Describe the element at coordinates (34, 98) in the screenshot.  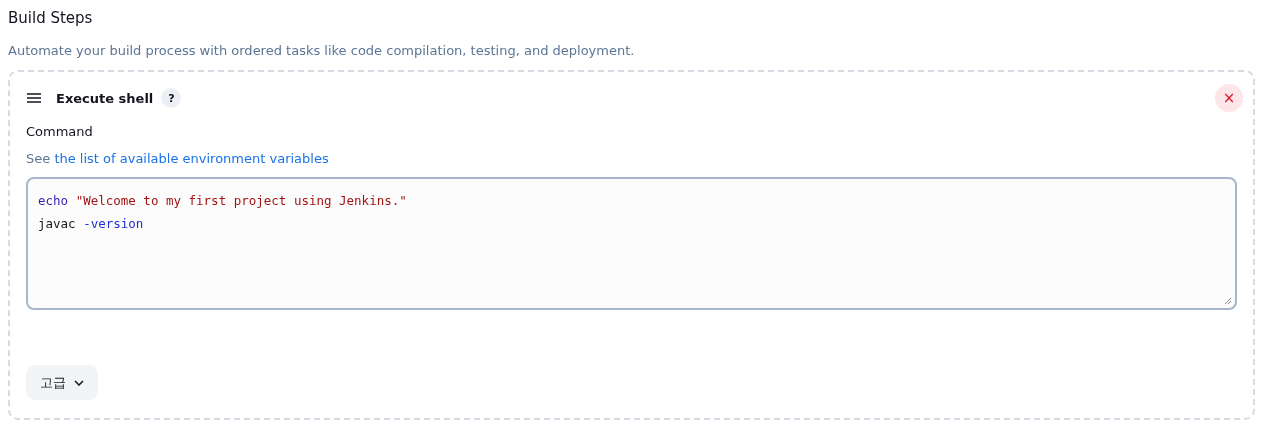
I see `drag-handle-icon` at that location.